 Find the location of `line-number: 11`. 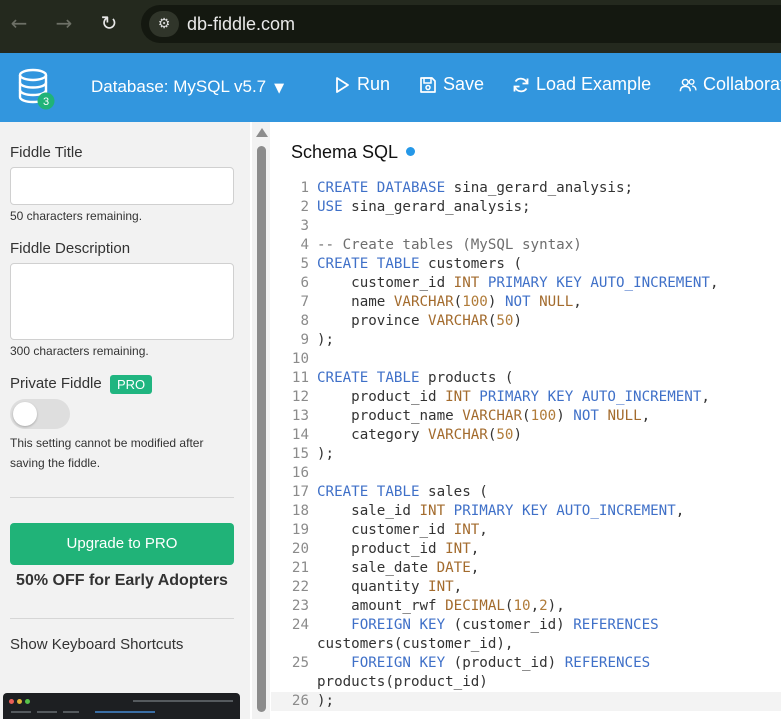

line-number: 11 is located at coordinates (300, 378).